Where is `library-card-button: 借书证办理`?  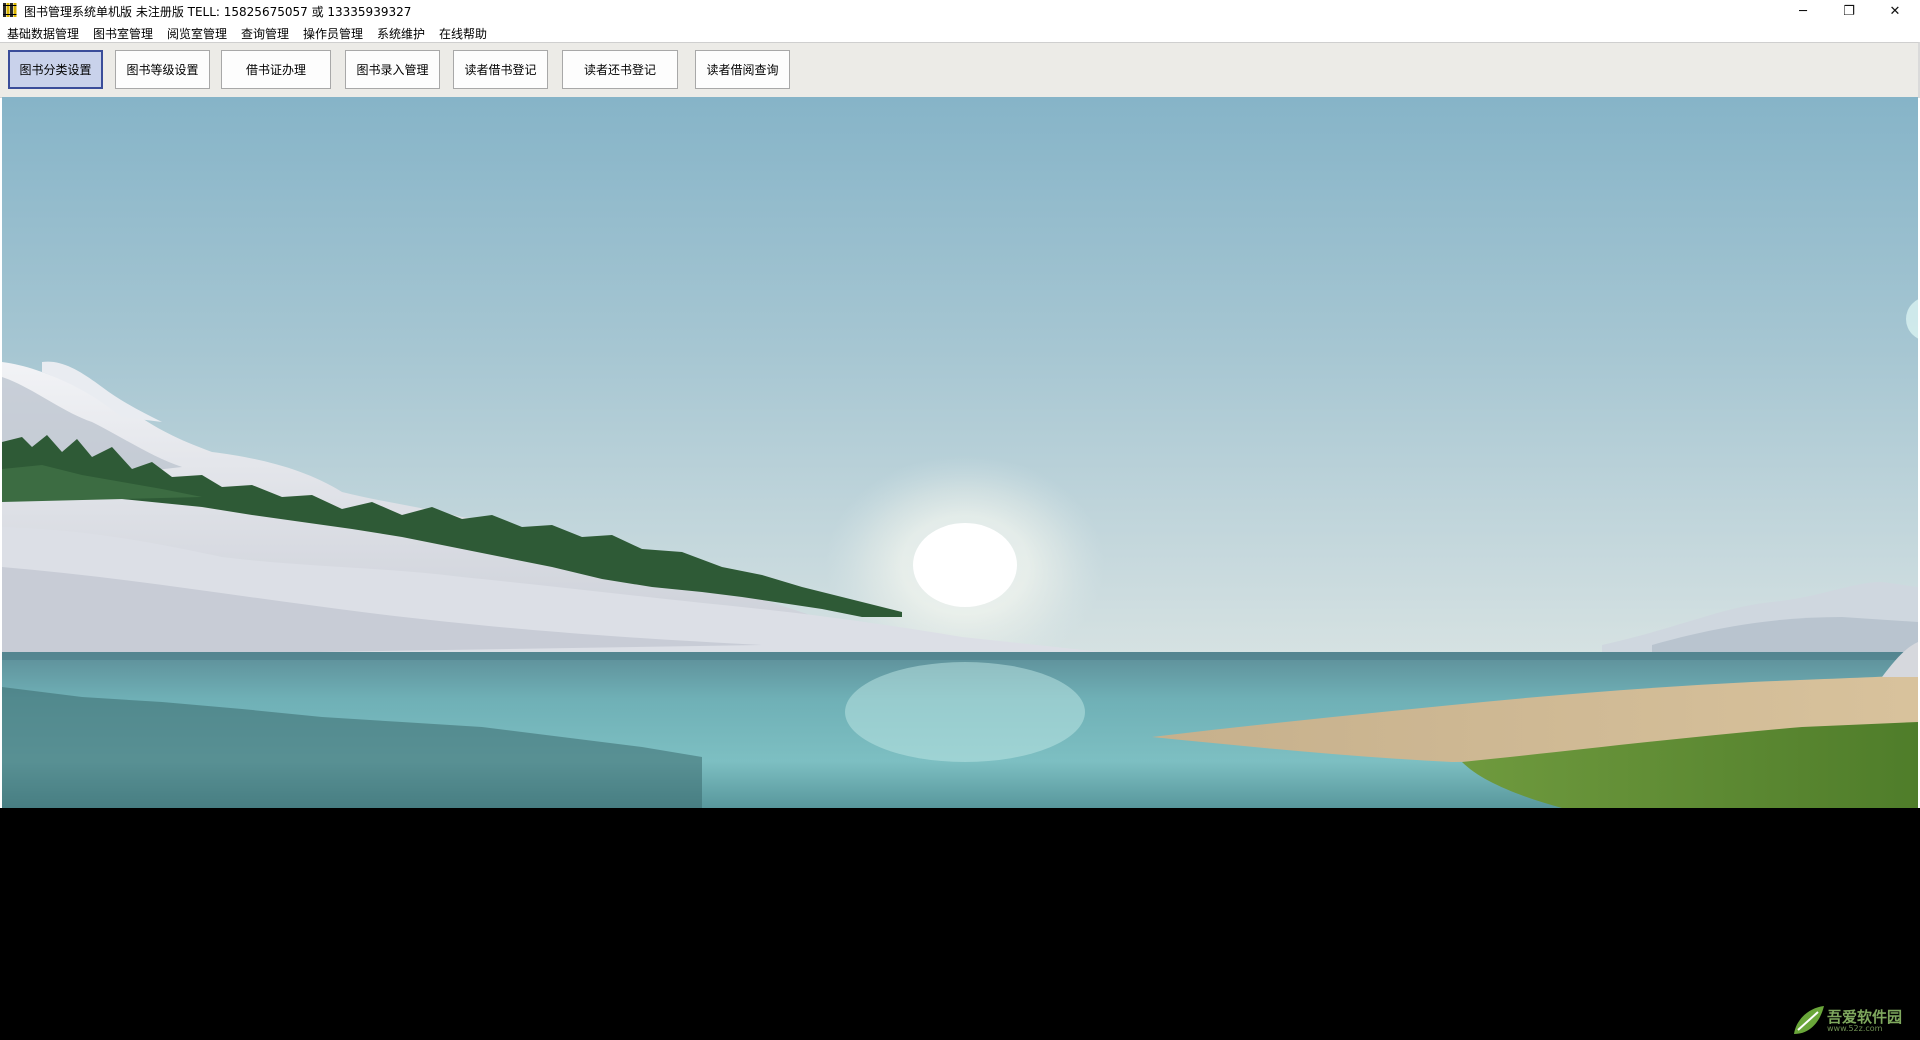
library-card-button: 借书证办理 is located at coordinates (276, 69).